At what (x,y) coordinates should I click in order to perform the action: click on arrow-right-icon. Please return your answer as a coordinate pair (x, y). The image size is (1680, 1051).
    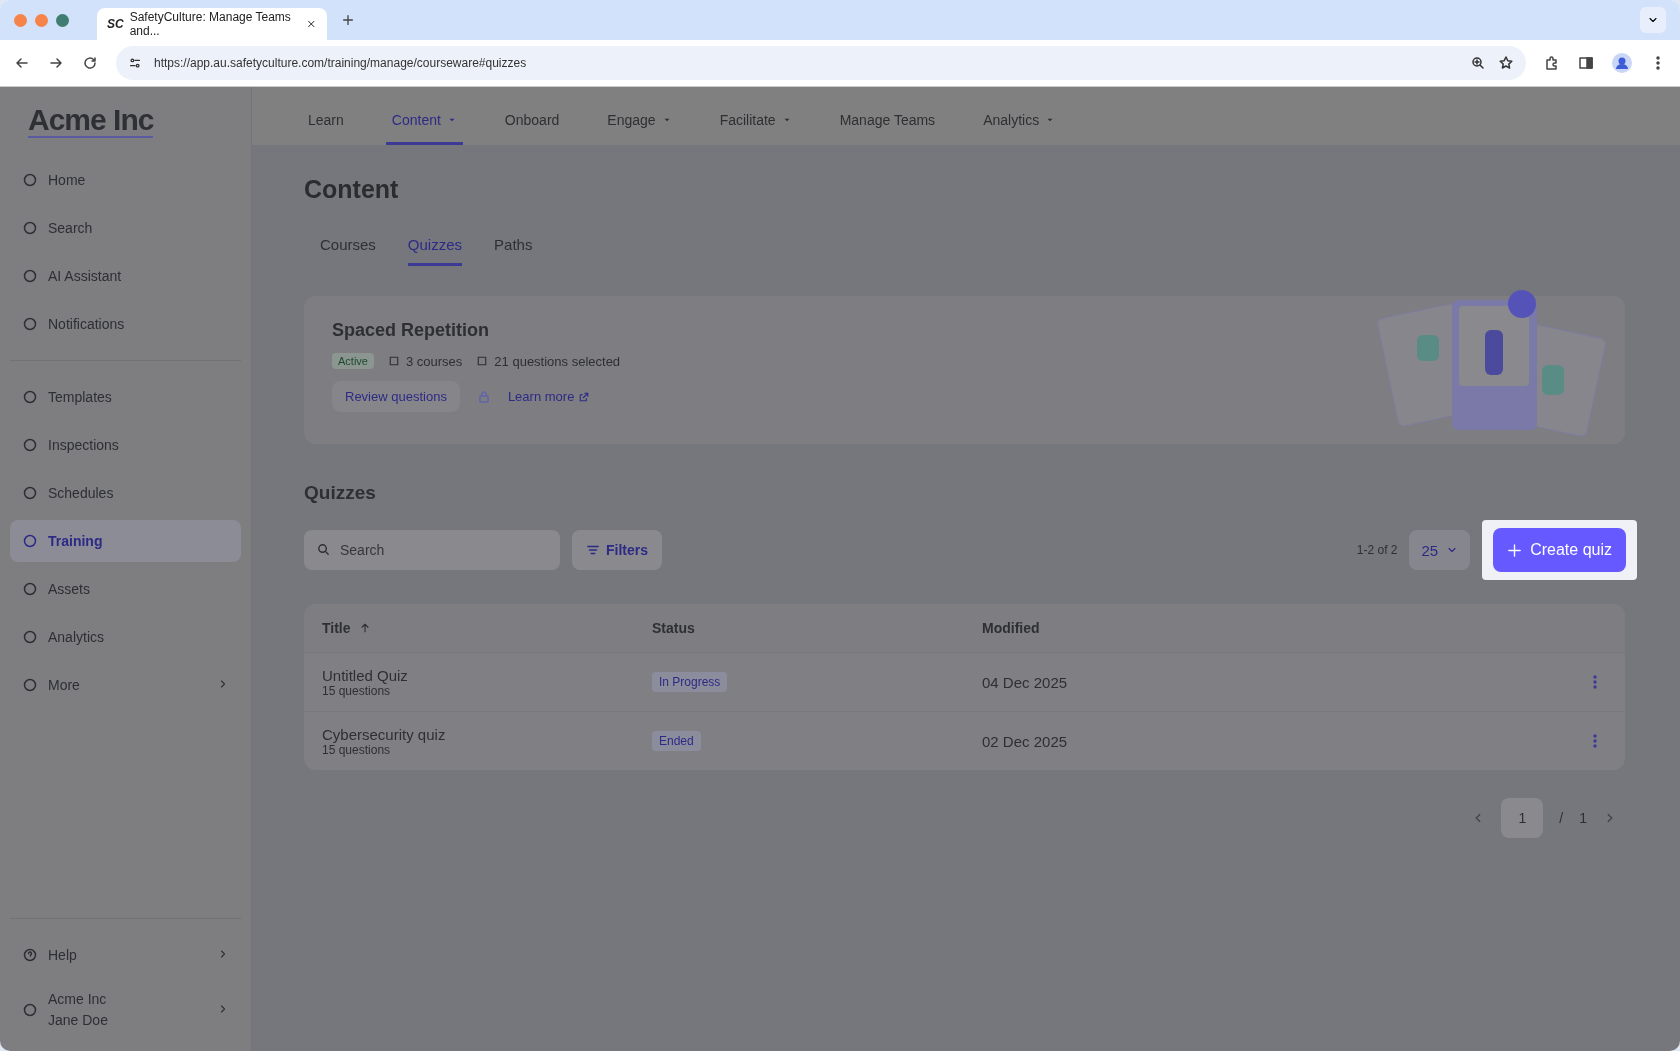
    Looking at the image, I should click on (56, 63).